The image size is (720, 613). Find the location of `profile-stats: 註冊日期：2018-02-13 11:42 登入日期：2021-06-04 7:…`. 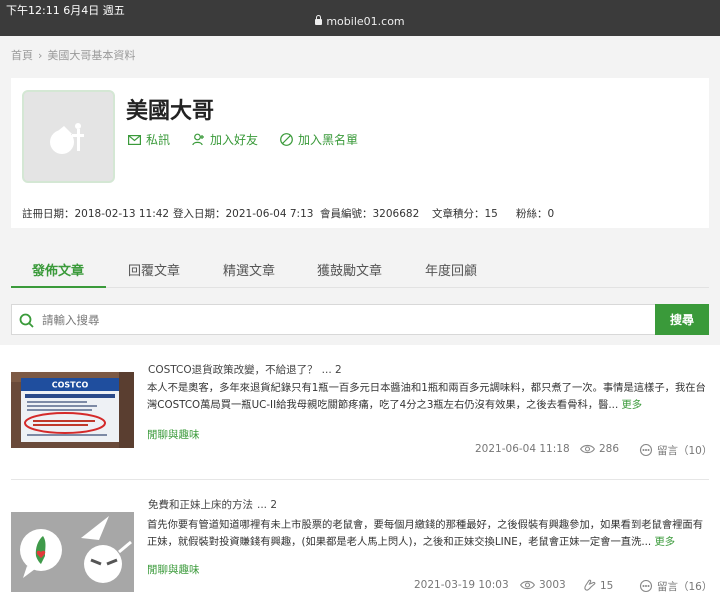

profile-stats: 註冊日期：2018-02-13 11:42 登入日期：2021-06-04 7:… is located at coordinates (288, 213).